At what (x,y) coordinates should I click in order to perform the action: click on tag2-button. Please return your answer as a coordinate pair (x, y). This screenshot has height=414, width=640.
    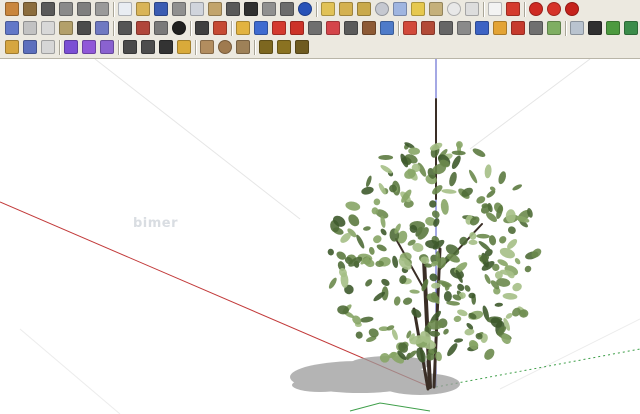
    Looking at the image, I should click on (346, 9).